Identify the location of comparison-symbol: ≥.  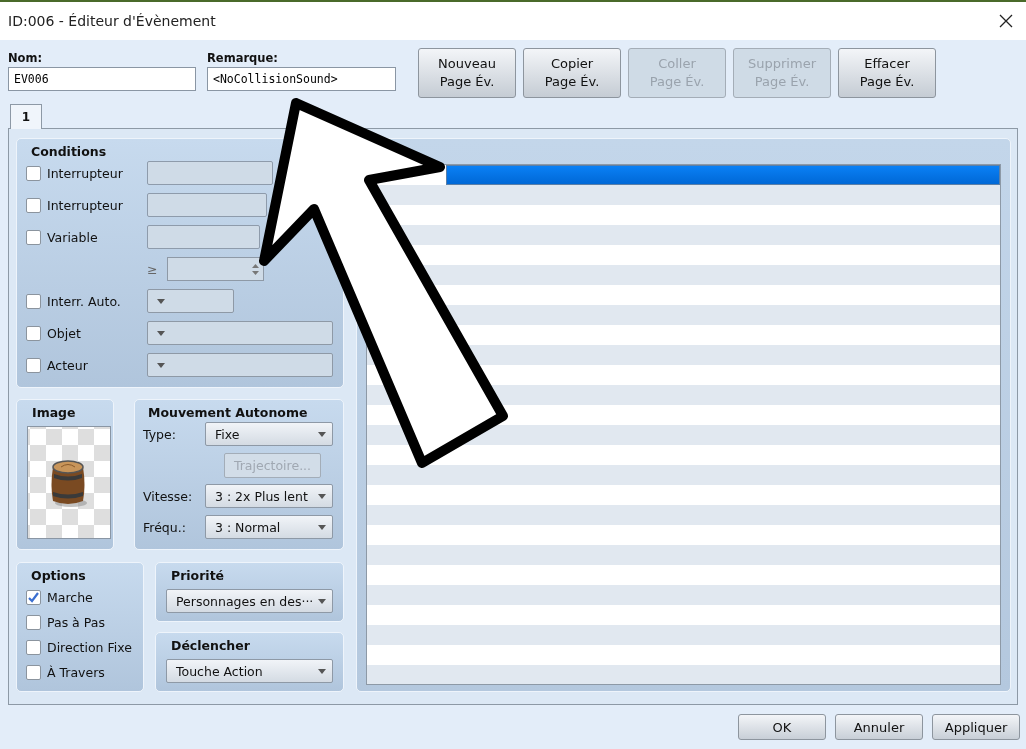
(153, 269).